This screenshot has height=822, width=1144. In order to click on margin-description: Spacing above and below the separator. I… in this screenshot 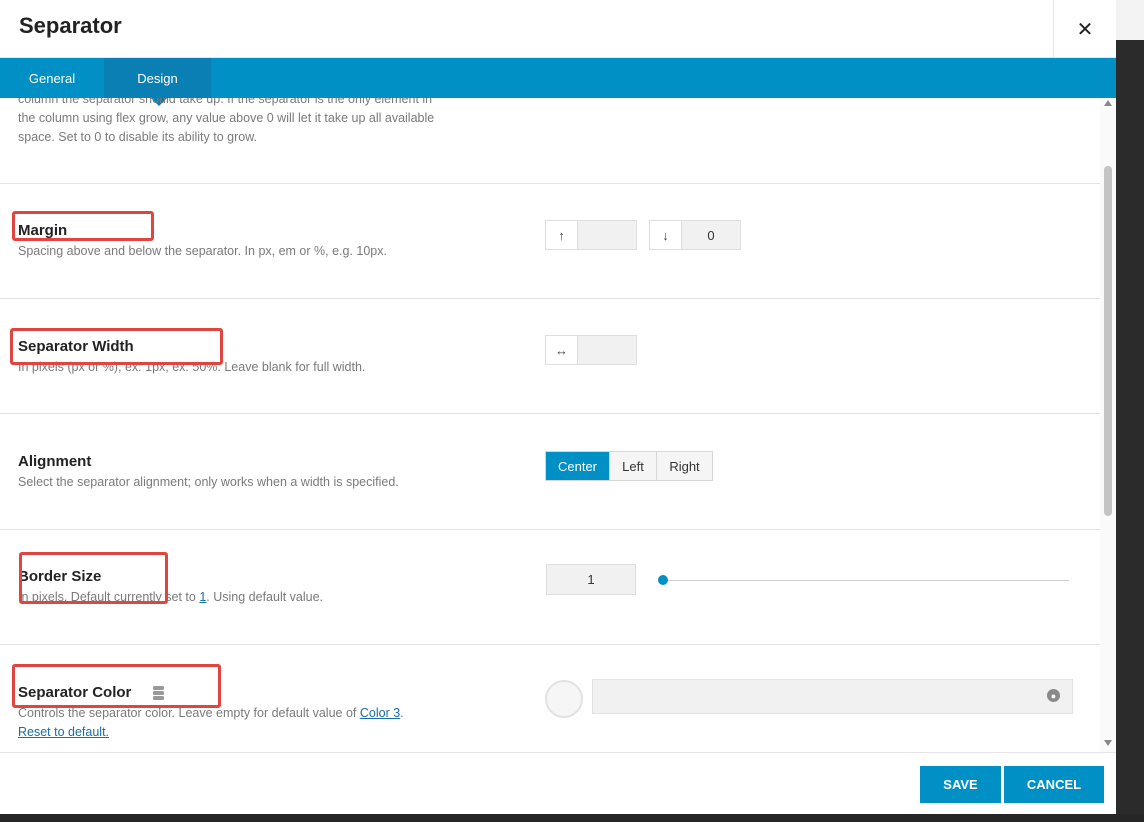, I will do `click(202, 251)`.